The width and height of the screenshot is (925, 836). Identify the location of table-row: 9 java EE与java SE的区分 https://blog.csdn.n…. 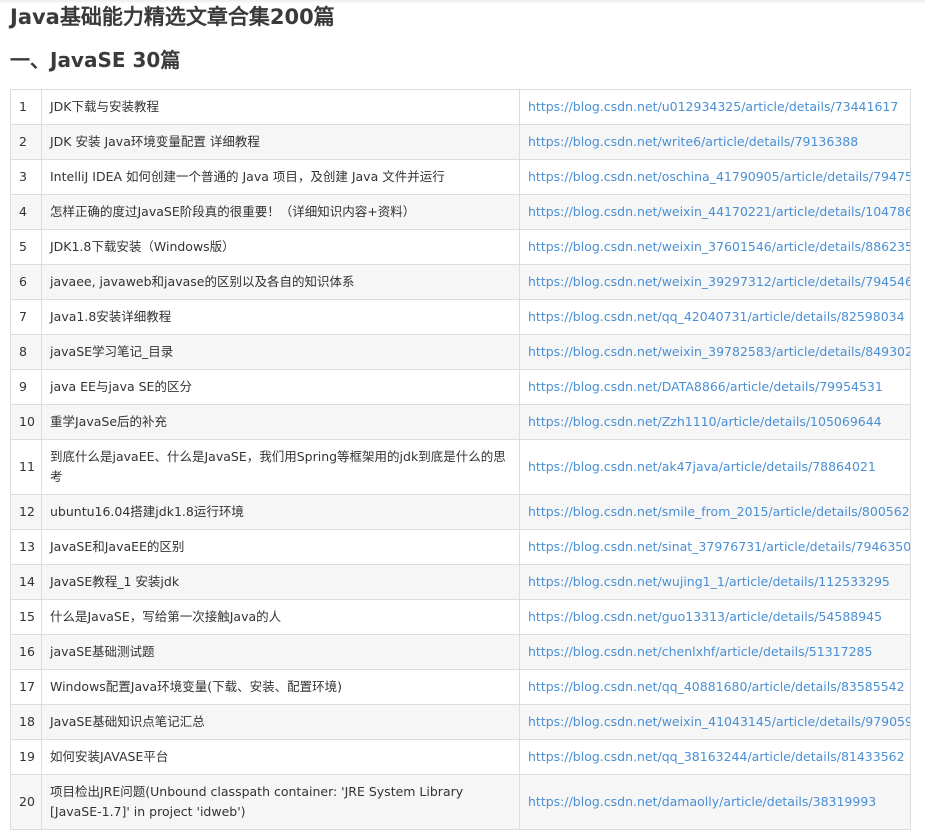
(460, 387).